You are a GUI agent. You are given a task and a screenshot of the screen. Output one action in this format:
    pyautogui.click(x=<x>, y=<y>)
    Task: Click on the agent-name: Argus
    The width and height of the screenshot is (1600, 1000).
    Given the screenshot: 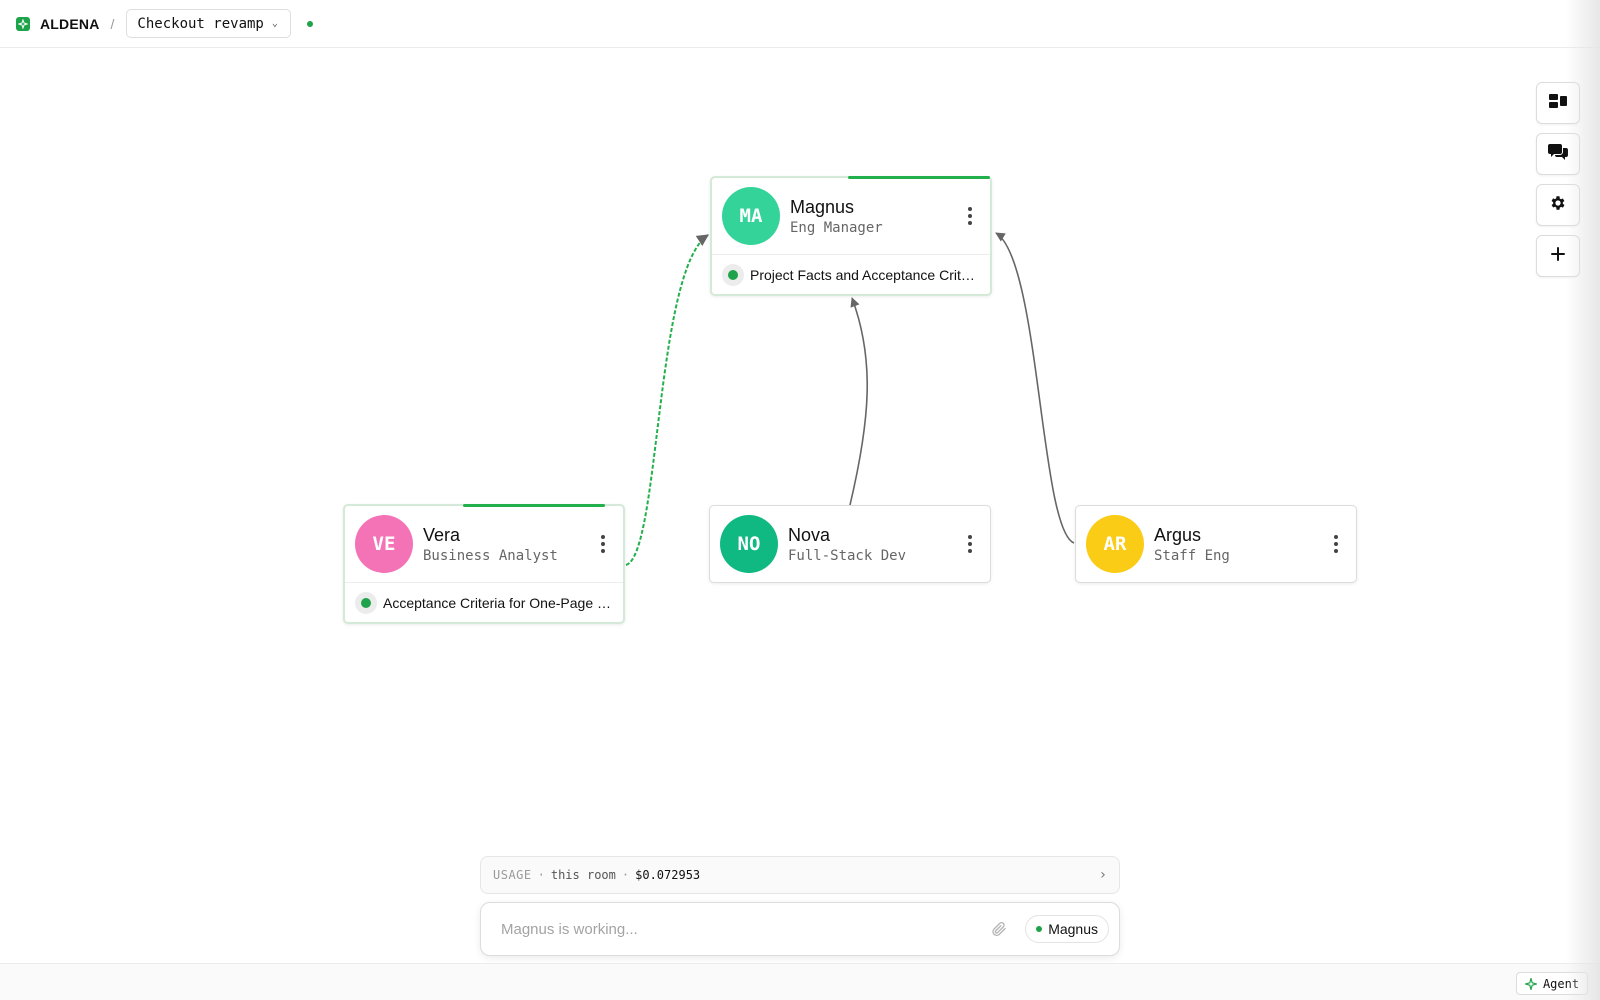 What is the action you would take?
    pyautogui.click(x=1178, y=535)
    